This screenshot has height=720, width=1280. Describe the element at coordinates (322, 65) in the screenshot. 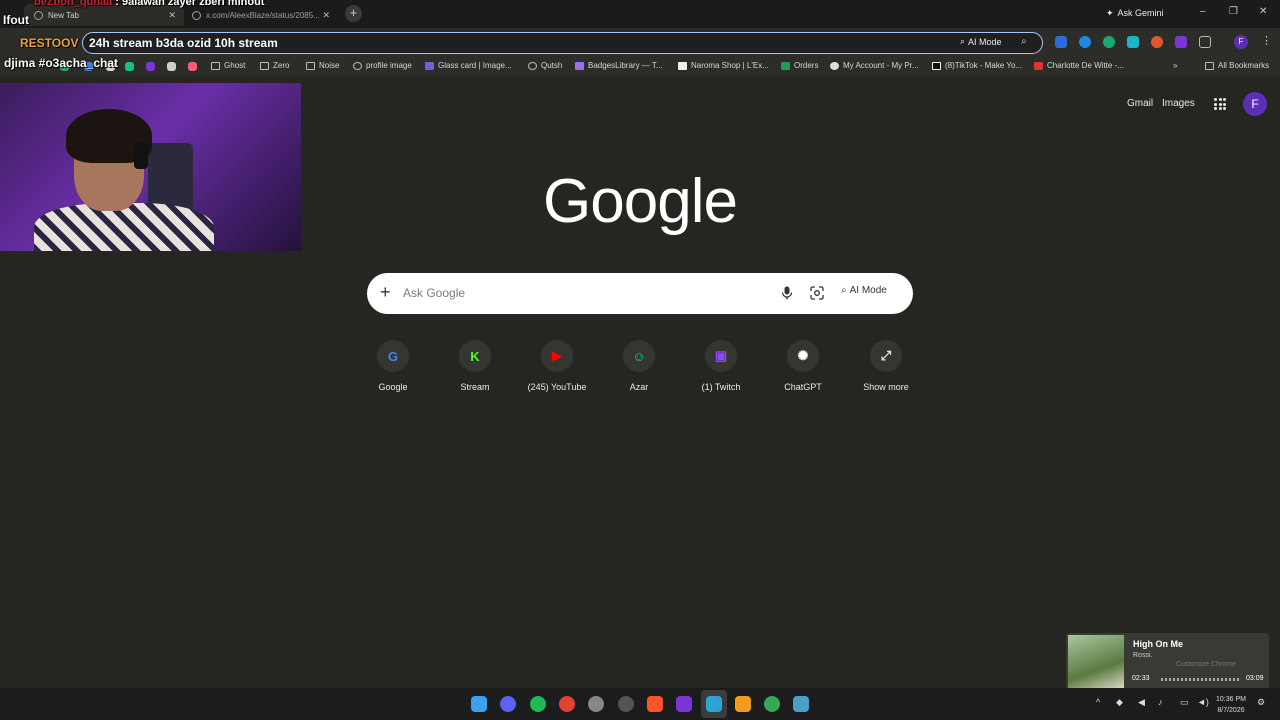

I see `bookmark-noise: Noise` at that location.